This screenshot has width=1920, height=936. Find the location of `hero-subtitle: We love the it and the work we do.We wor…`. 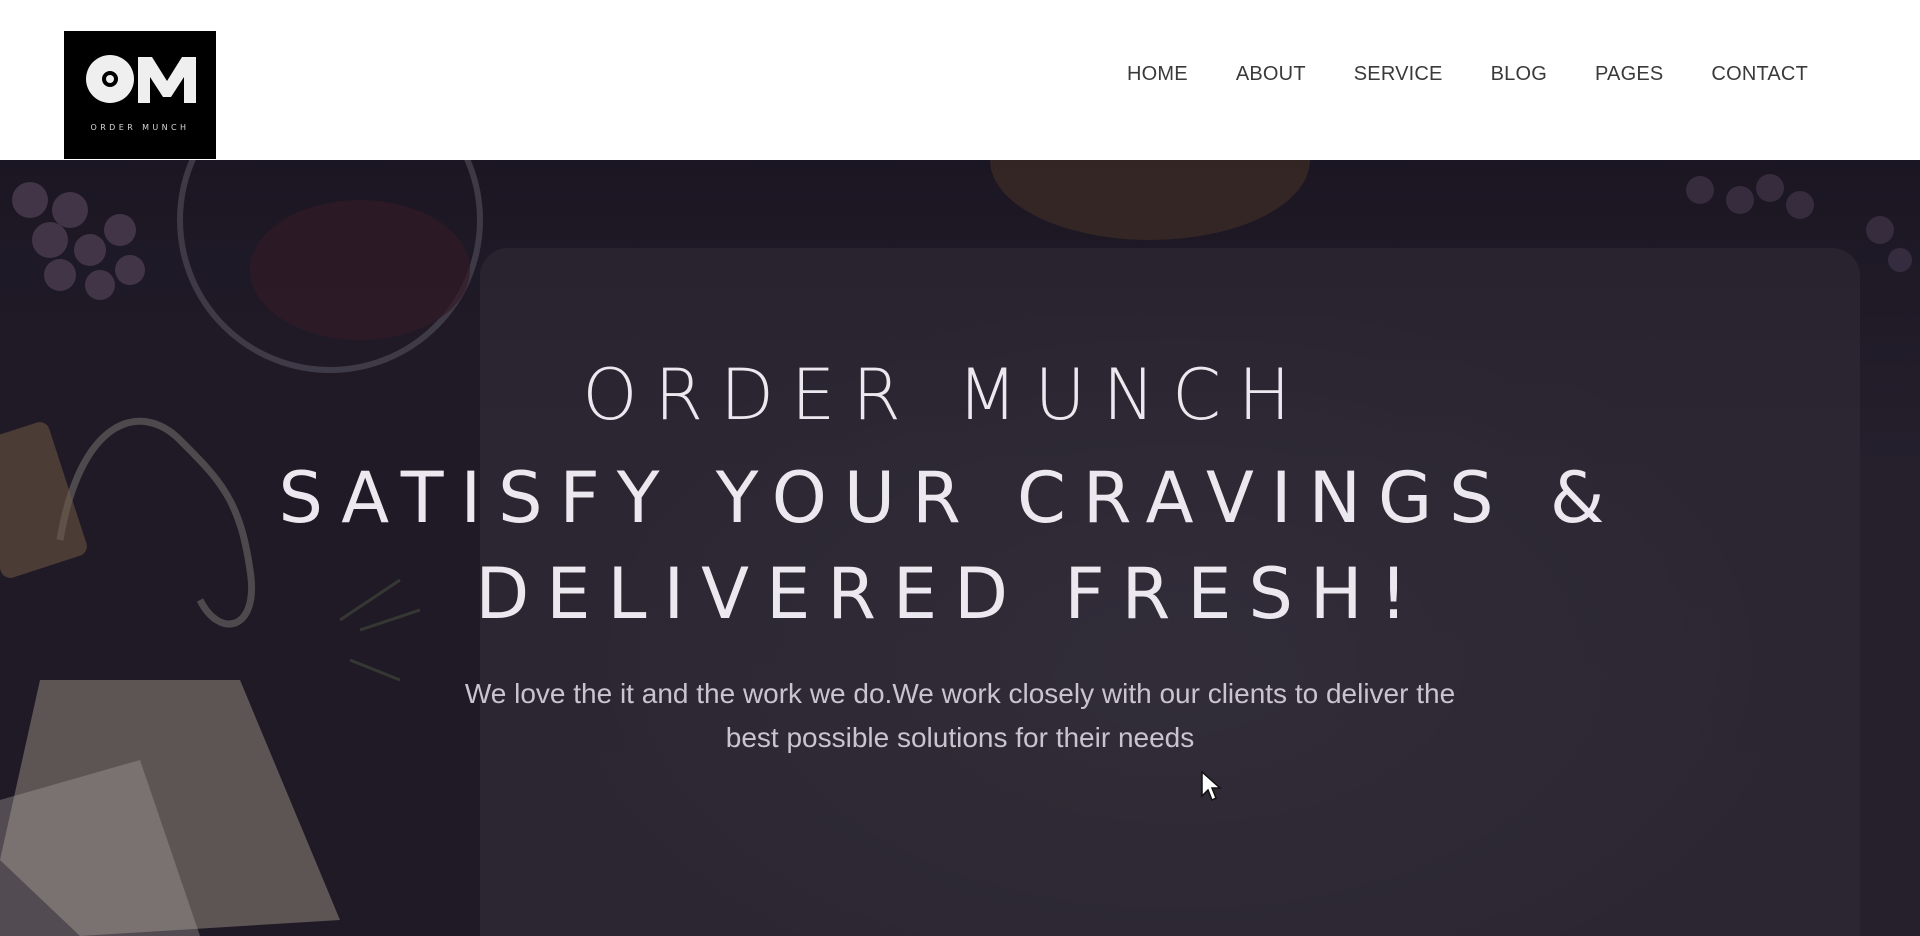

hero-subtitle: We love the it and the work we do.We wor… is located at coordinates (960, 715).